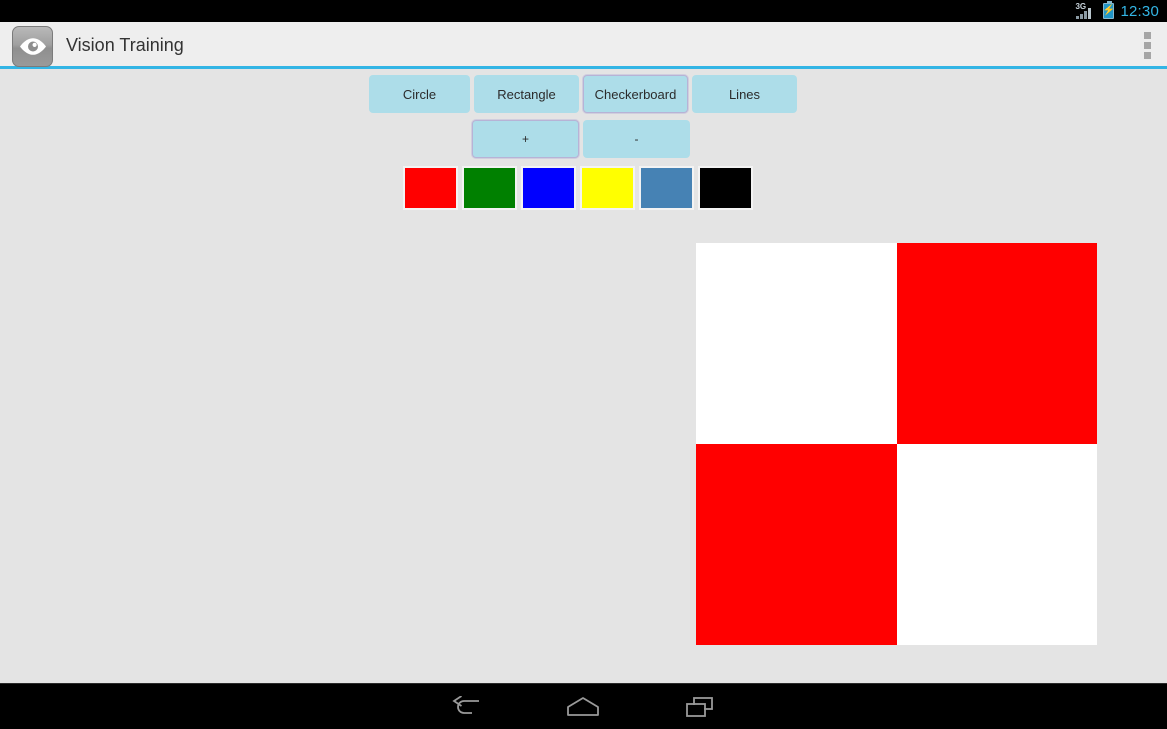  Describe the element at coordinates (700, 706) in the screenshot. I see `recent-apps-icon` at that location.